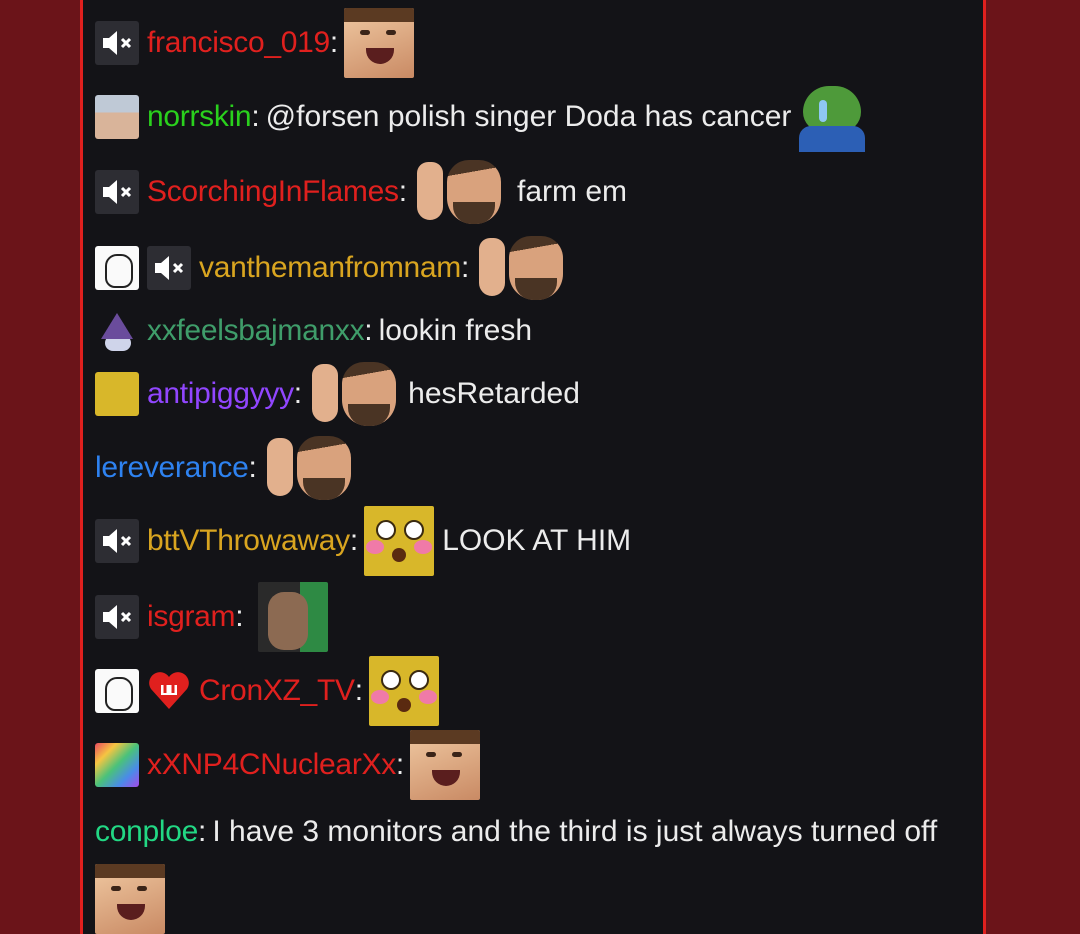  What do you see at coordinates (199, 117) in the screenshot?
I see `username: norrskin` at bounding box center [199, 117].